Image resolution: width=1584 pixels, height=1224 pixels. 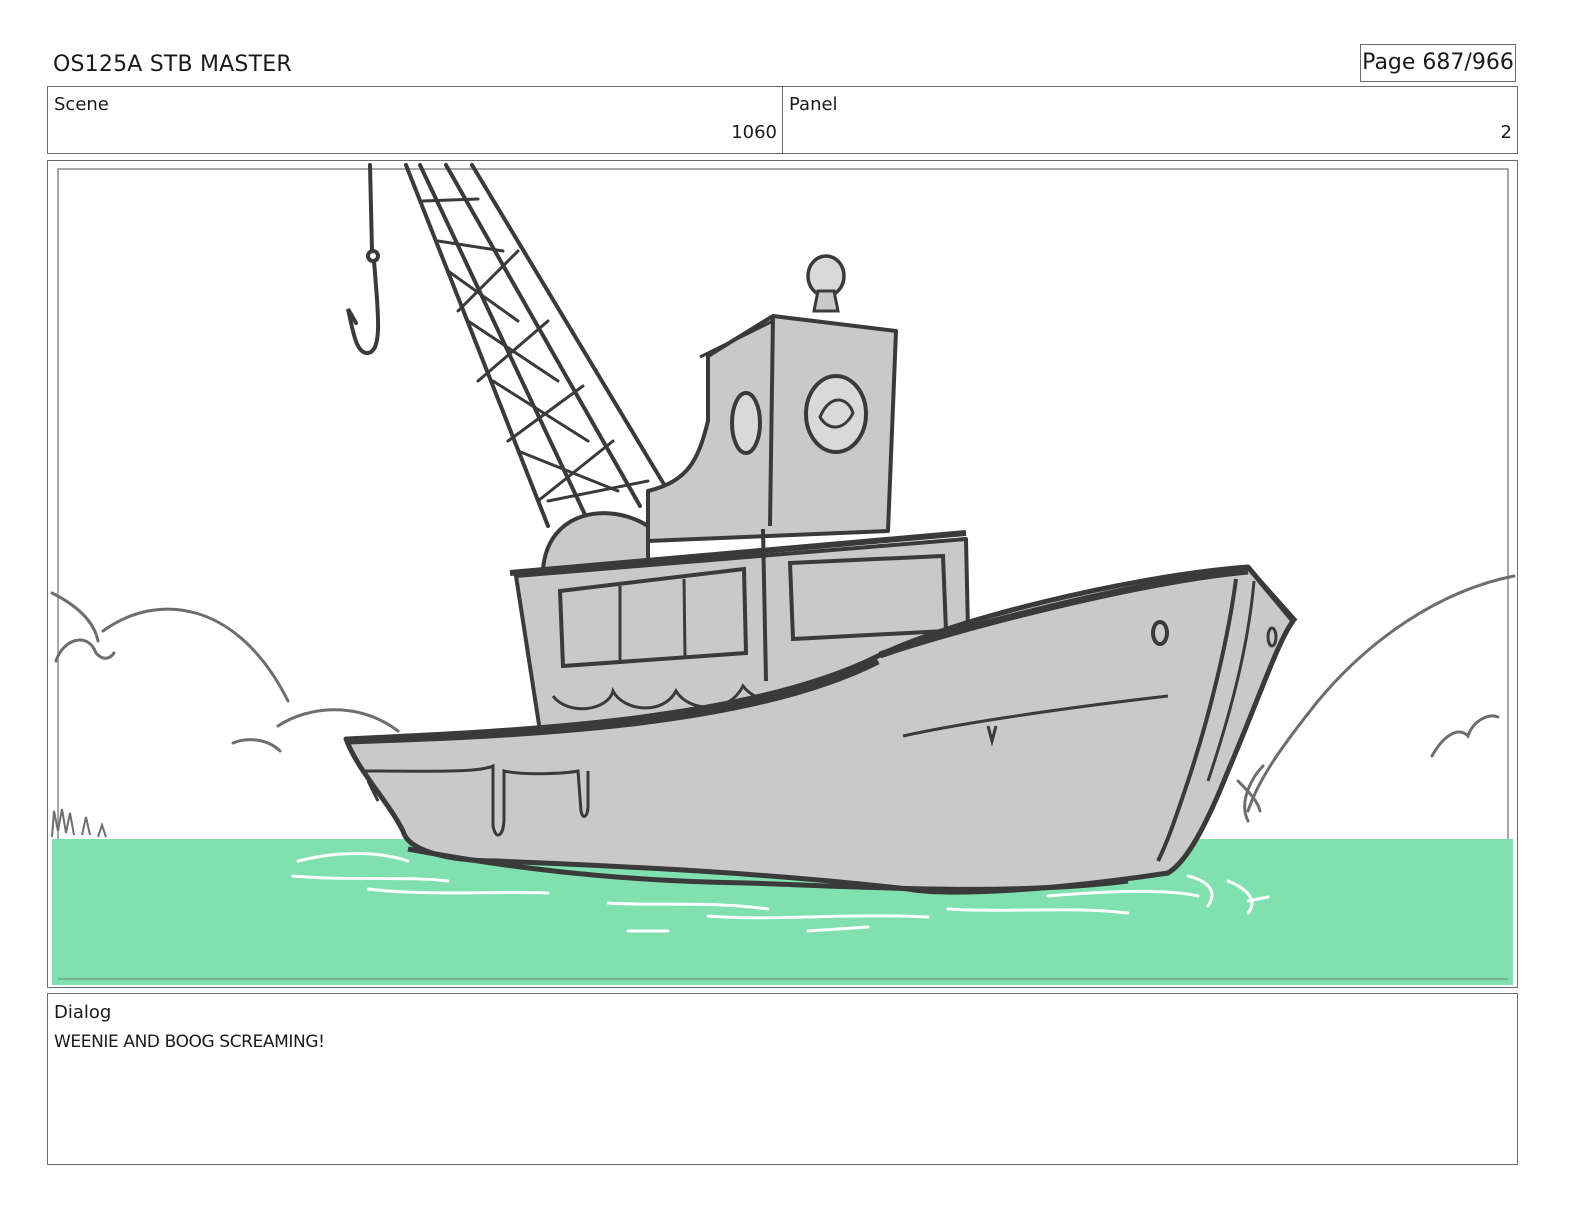 I want to click on scene-panel-row: Scene 1060 Panel 2, so click(x=782, y=120).